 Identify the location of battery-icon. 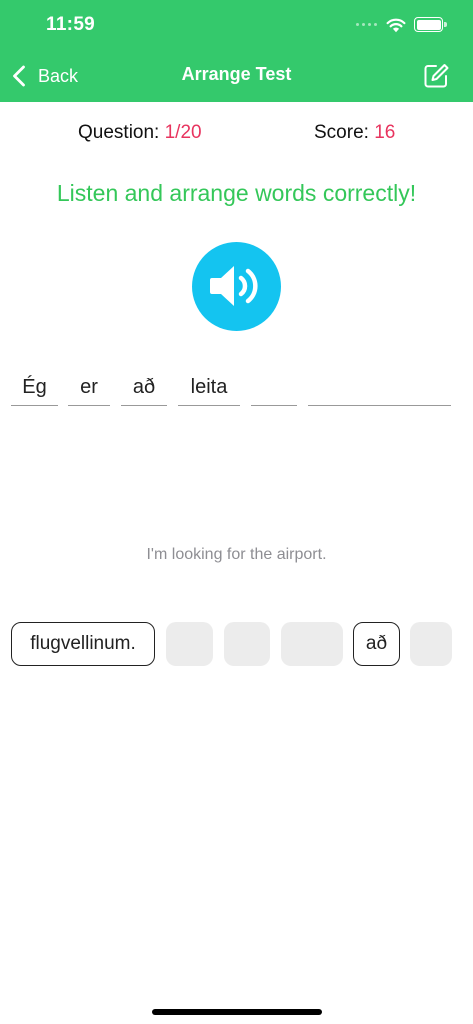
(428, 24).